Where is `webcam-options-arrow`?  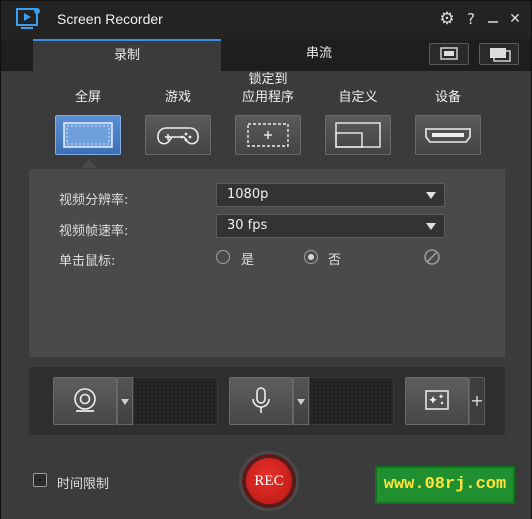
webcam-options-arrow is located at coordinates (125, 401).